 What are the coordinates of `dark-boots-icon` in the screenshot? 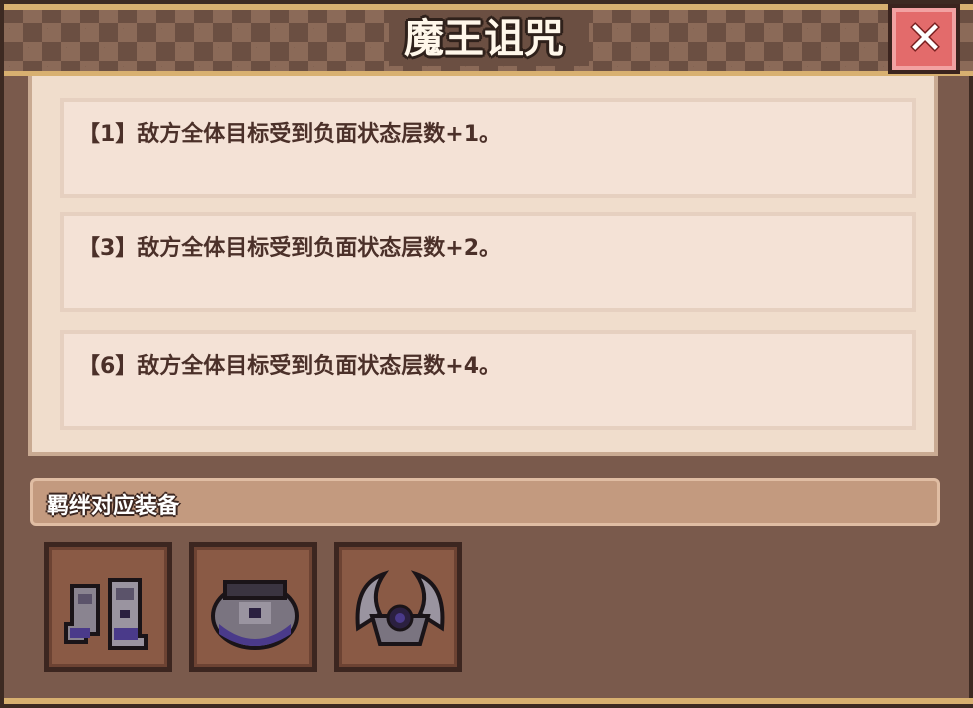 It's located at (106, 614).